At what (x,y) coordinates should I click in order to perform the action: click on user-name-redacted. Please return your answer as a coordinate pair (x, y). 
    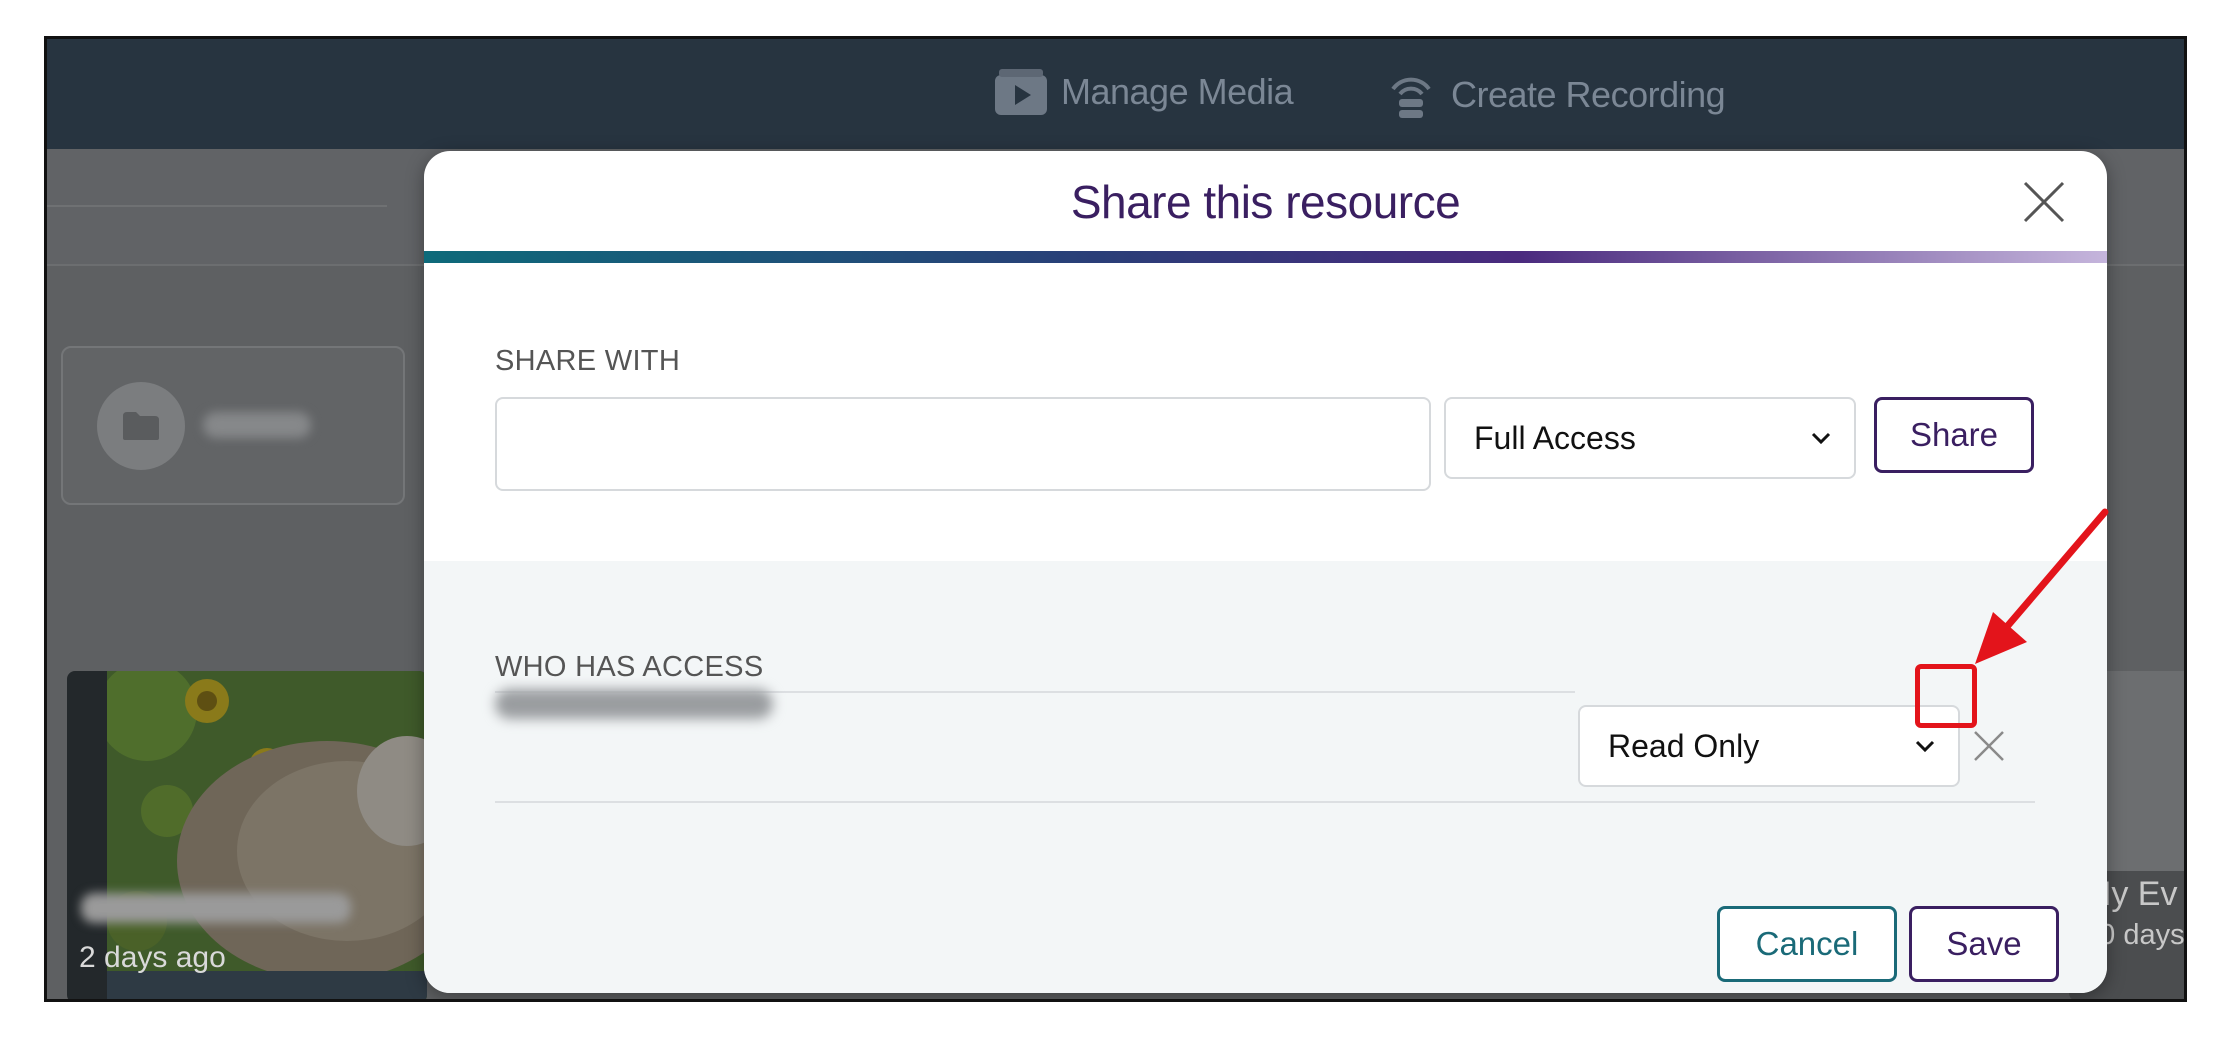
    Looking at the image, I should click on (634, 704).